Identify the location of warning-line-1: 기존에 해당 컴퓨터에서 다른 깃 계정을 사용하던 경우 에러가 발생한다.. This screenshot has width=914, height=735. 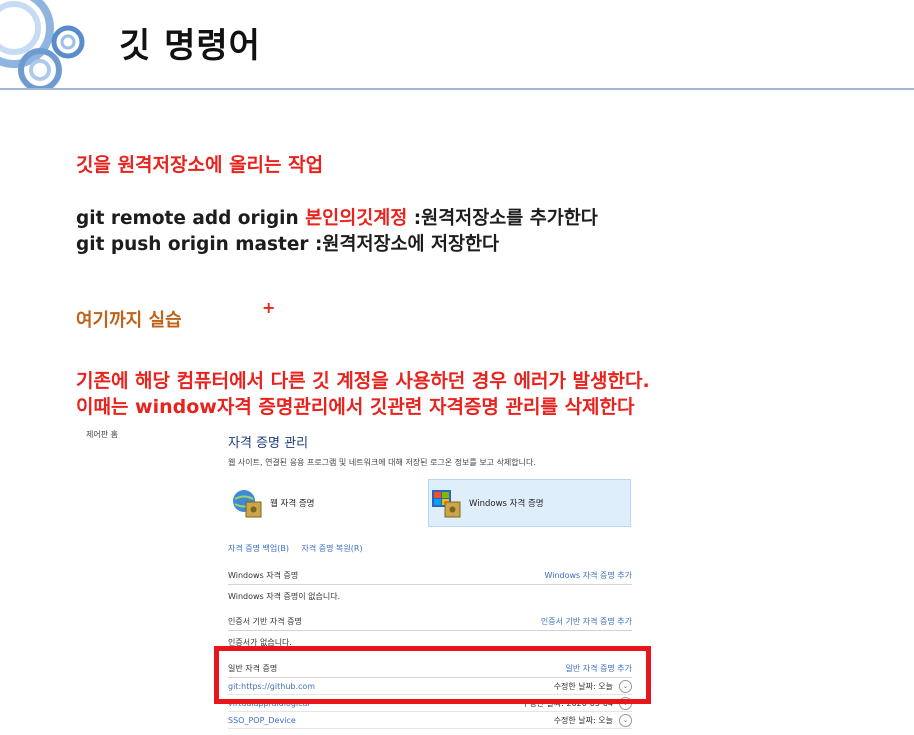
(363, 381).